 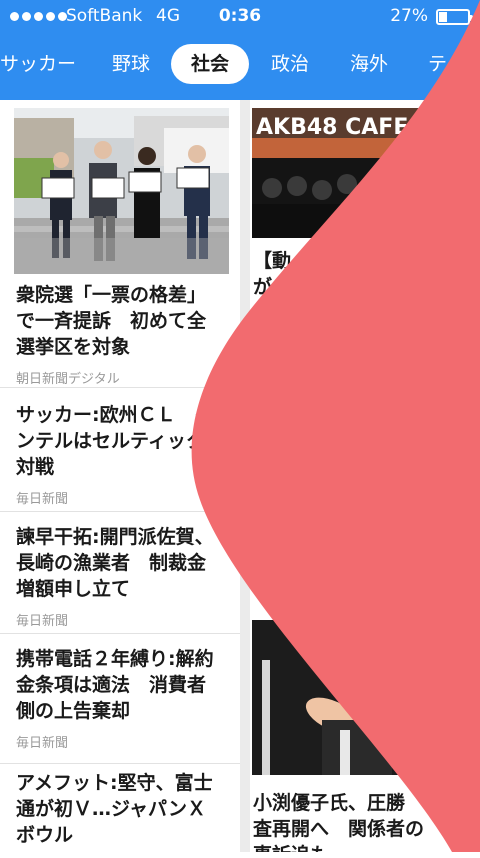 What do you see at coordinates (210, 64) in the screenshot?
I see `tab-society: 社会` at bounding box center [210, 64].